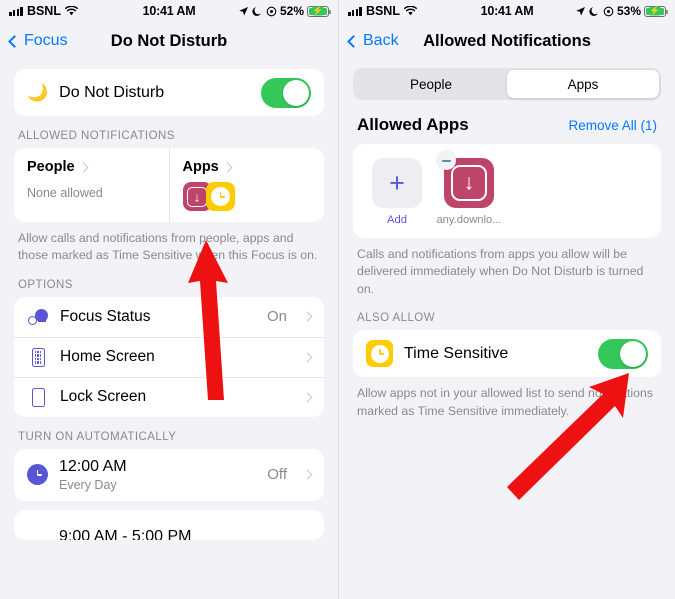  Describe the element at coordinates (446, 160) in the screenshot. I see `remove-app-badge-icon` at that location.